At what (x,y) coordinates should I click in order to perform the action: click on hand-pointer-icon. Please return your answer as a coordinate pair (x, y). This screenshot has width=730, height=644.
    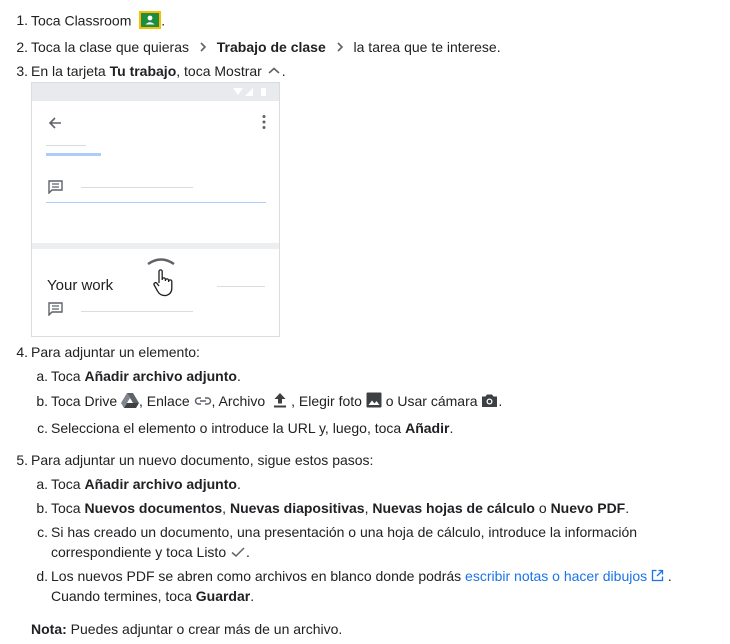
    Looking at the image, I should click on (163, 283).